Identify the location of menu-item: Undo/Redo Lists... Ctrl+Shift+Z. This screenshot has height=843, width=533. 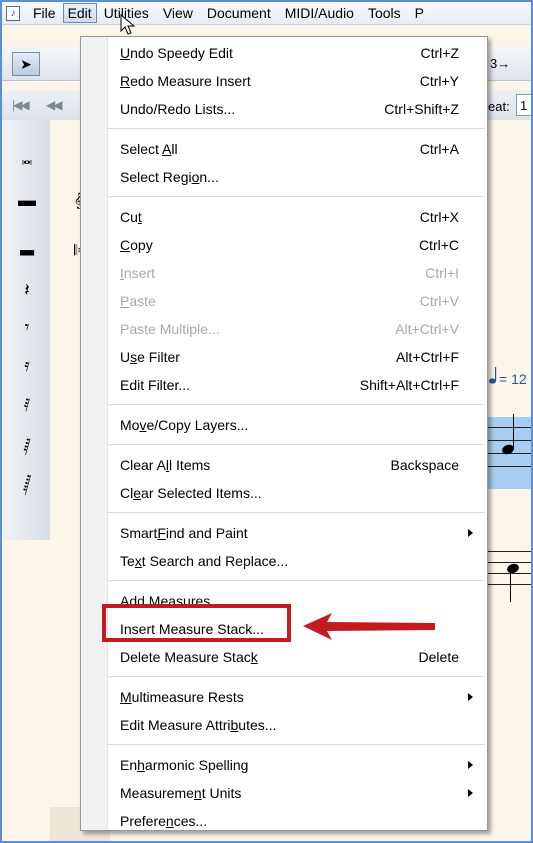
(296, 109).